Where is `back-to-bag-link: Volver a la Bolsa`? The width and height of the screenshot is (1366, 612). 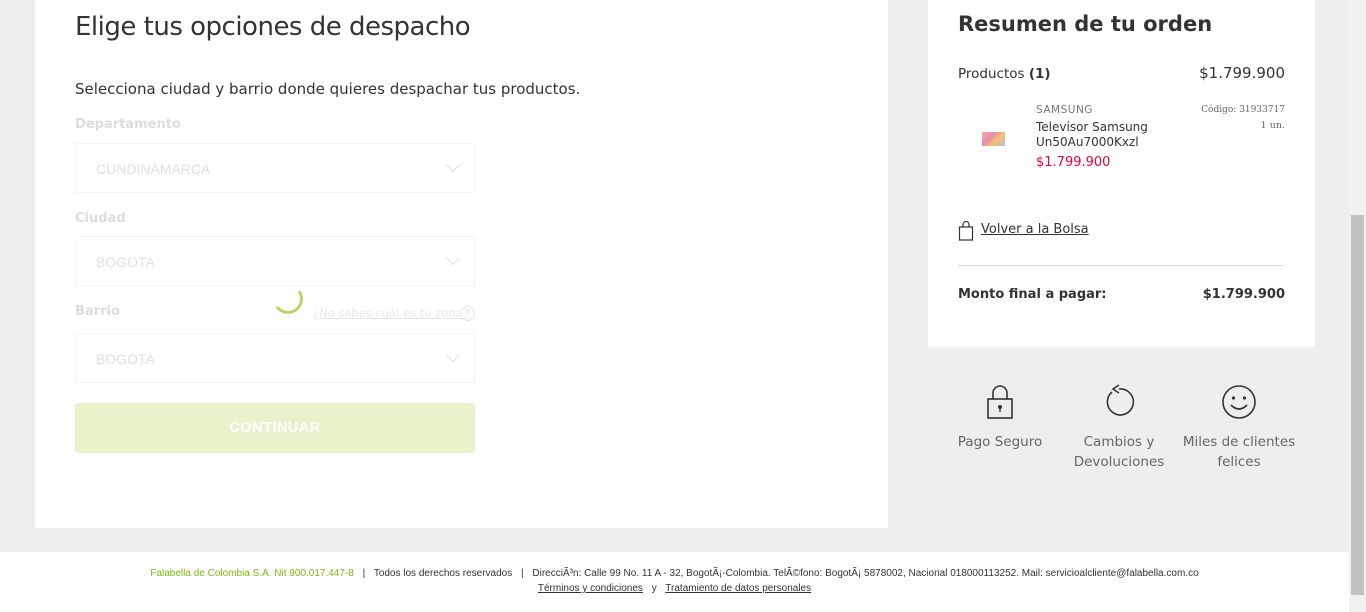 back-to-bag-link: Volver a la Bolsa is located at coordinates (1035, 229).